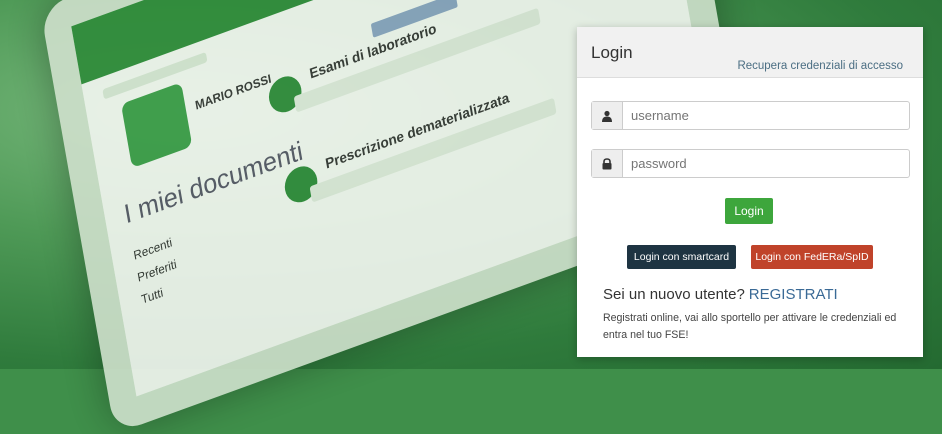 Image resolution: width=942 pixels, height=434 pixels. Describe the element at coordinates (793, 294) in the screenshot. I see `register-link: REGISTRATI` at that location.